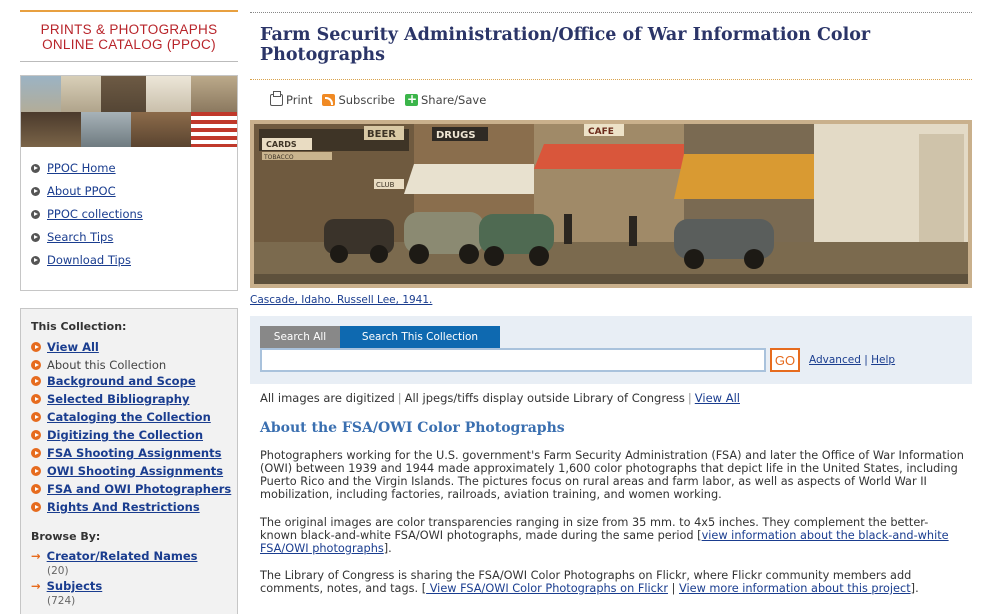 The width and height of the screenshot is (989, 614). Describe the element at coordinates (121, 381) in the screenshot. I see `collection-link: Background and Scope` at that location.